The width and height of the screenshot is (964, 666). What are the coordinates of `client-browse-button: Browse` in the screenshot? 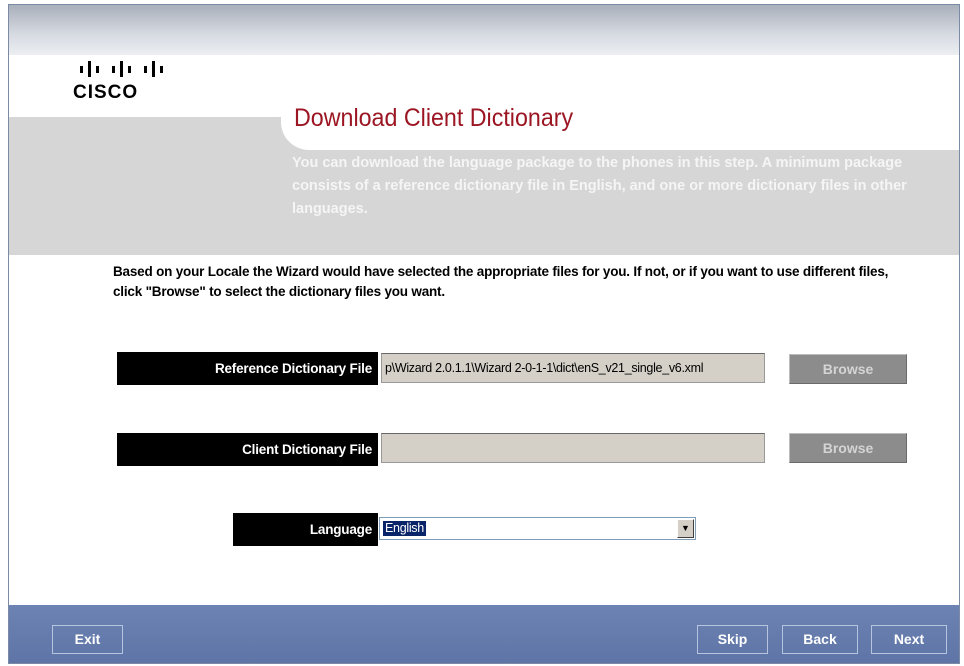 It's located at (848, 448).